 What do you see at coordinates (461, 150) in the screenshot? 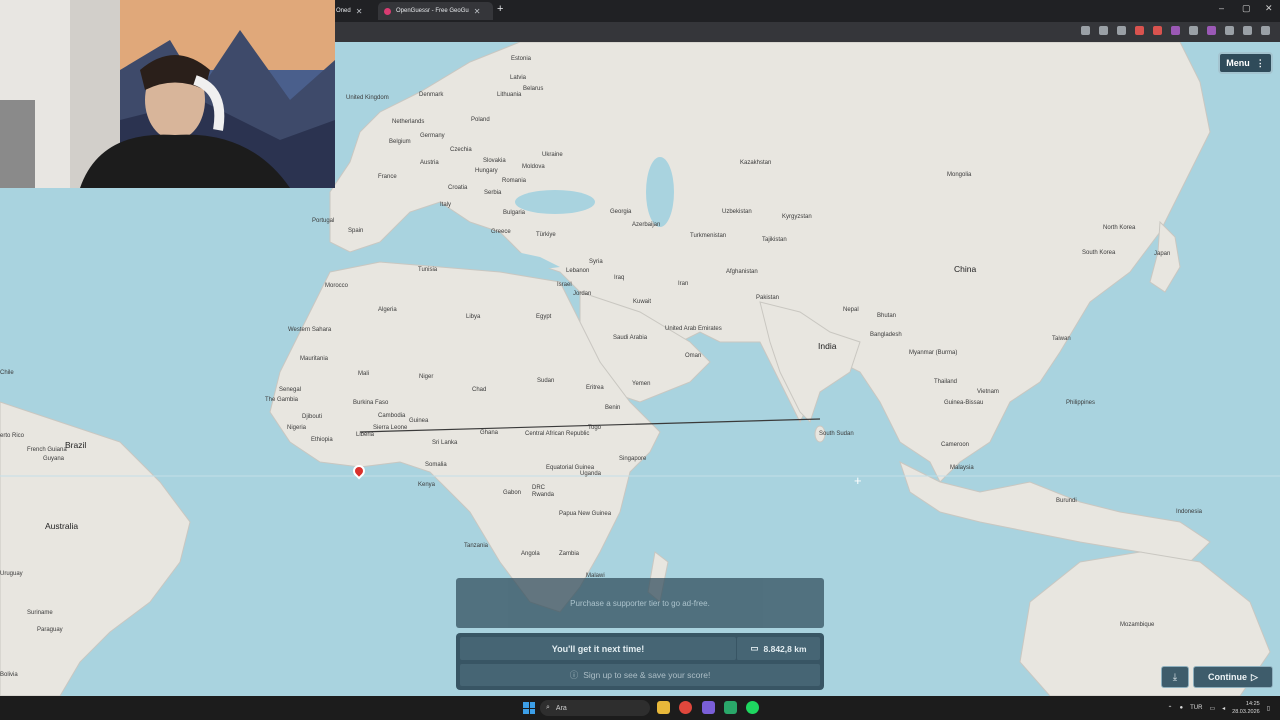
I see `country-label: Czechia` at bounding box center [461, 150].